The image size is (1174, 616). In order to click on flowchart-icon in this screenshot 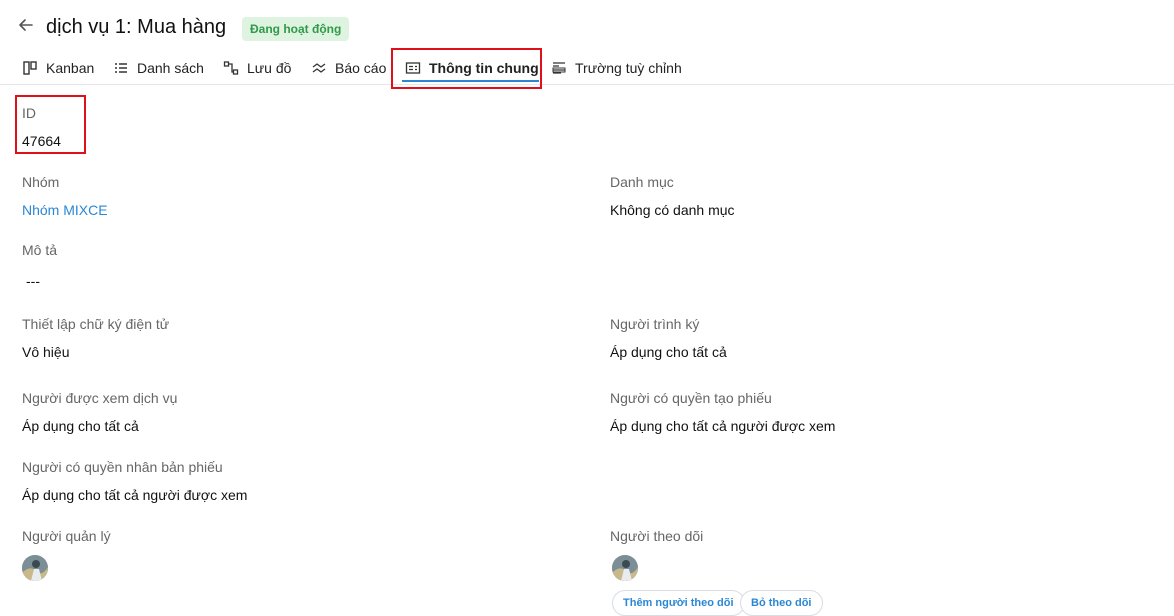, I will do `click(231, 68)`.